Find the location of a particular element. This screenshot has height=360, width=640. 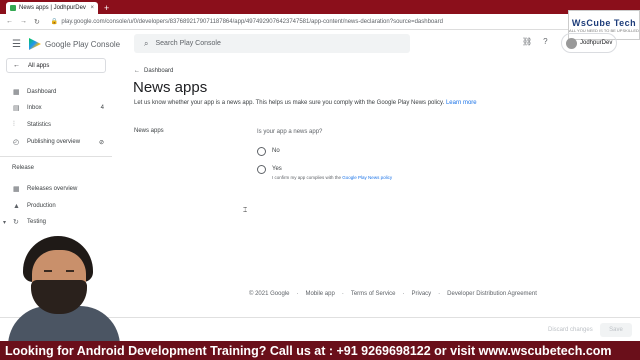

footer-link-mobile-app: Mobile app is located at coordinates (319, 294).